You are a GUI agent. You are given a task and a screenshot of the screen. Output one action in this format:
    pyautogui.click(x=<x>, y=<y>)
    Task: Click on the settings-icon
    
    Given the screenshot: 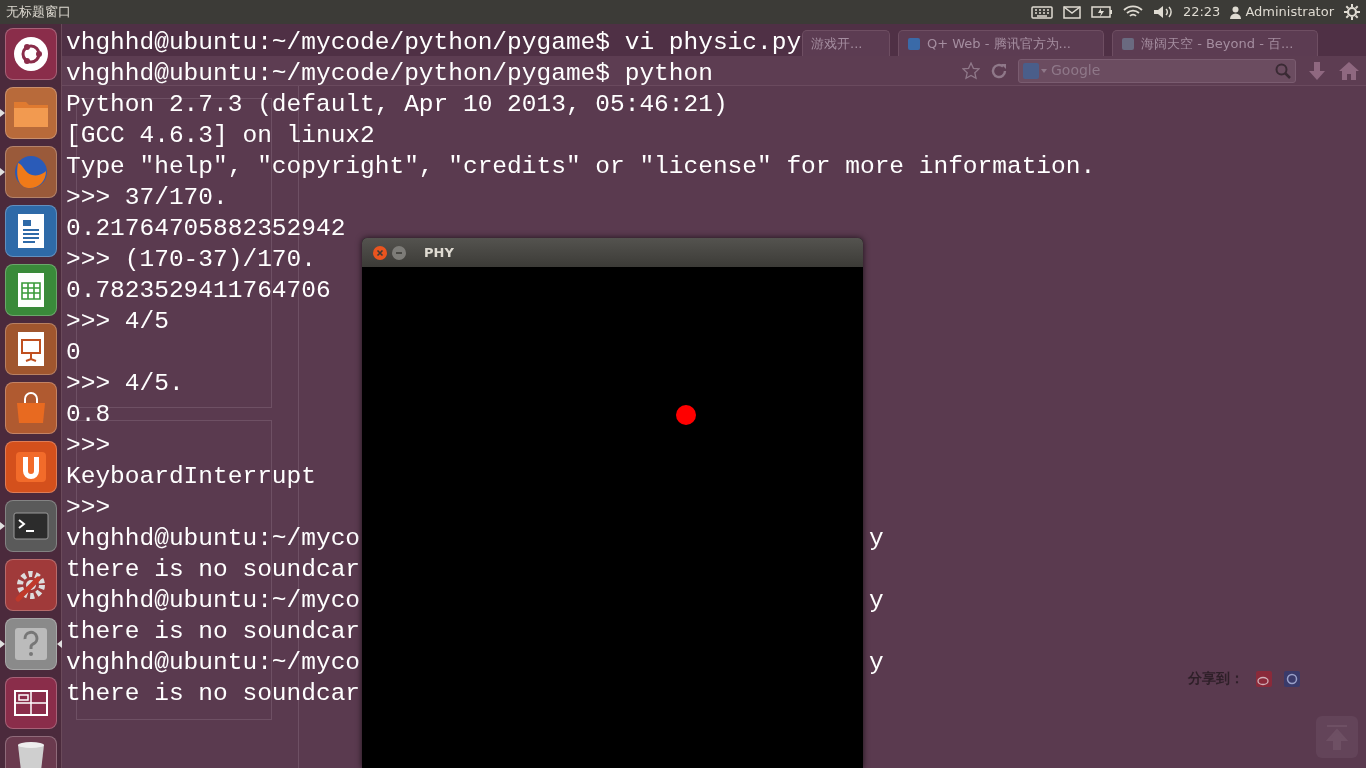 What is the action you would take?
    pyautogui.click(x=1352, y=12)
    